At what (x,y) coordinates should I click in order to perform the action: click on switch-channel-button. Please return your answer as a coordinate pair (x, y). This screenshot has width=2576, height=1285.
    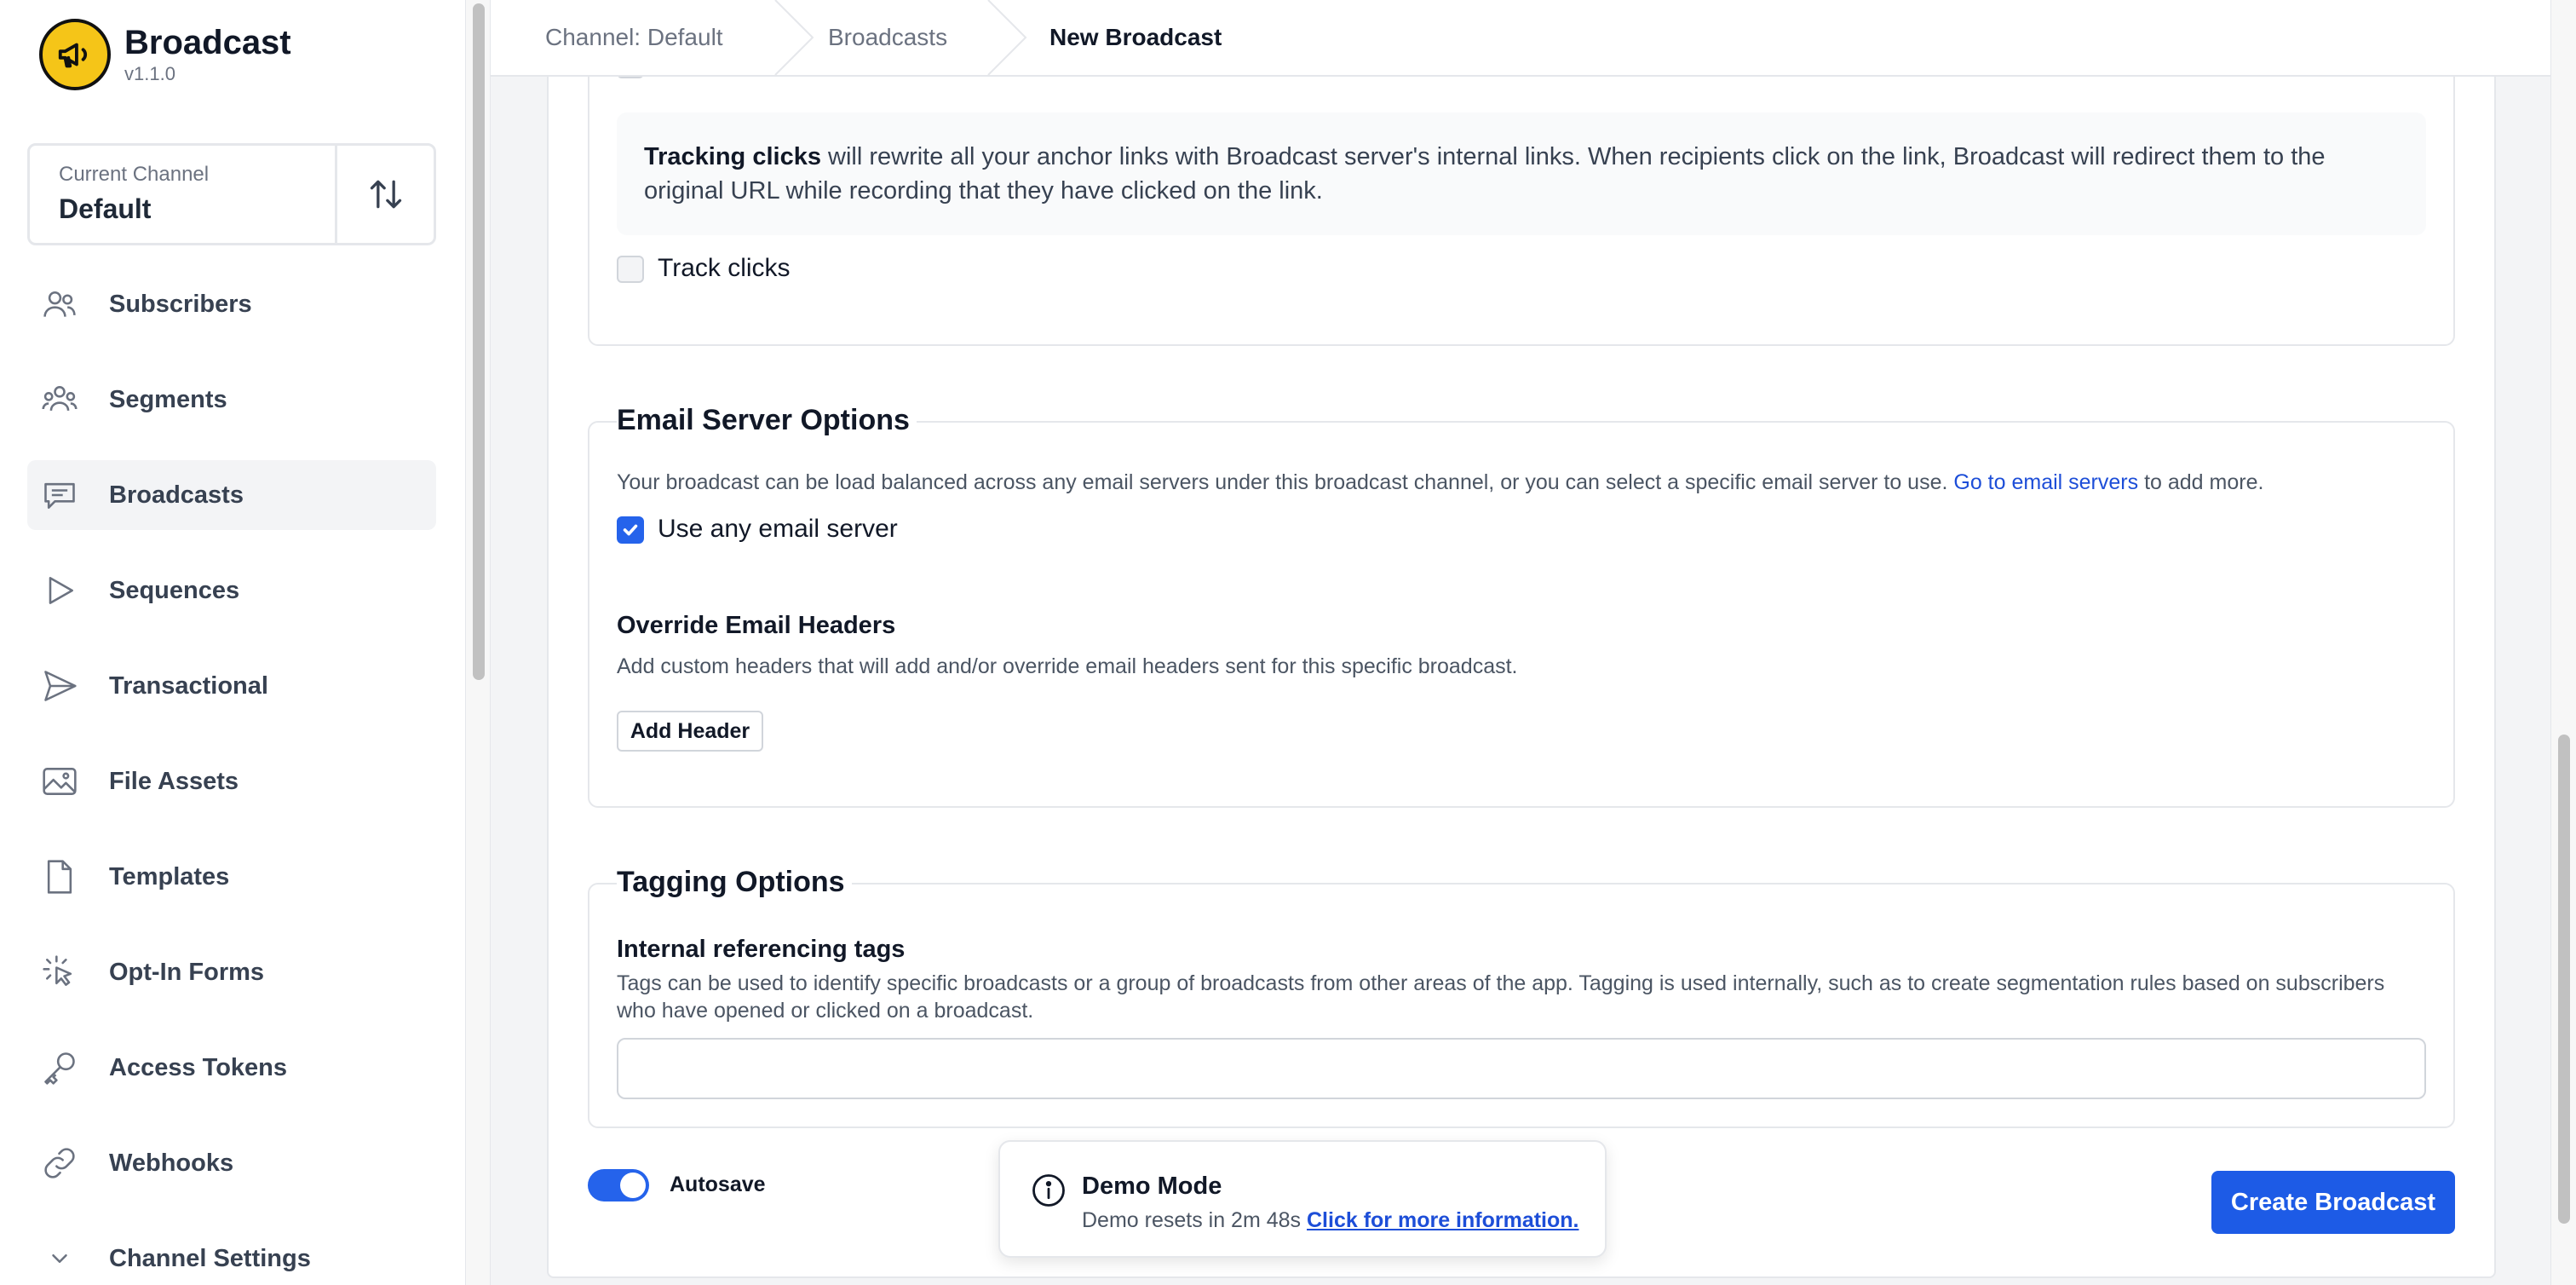
    Looking at the image, I should click on (385, 195).